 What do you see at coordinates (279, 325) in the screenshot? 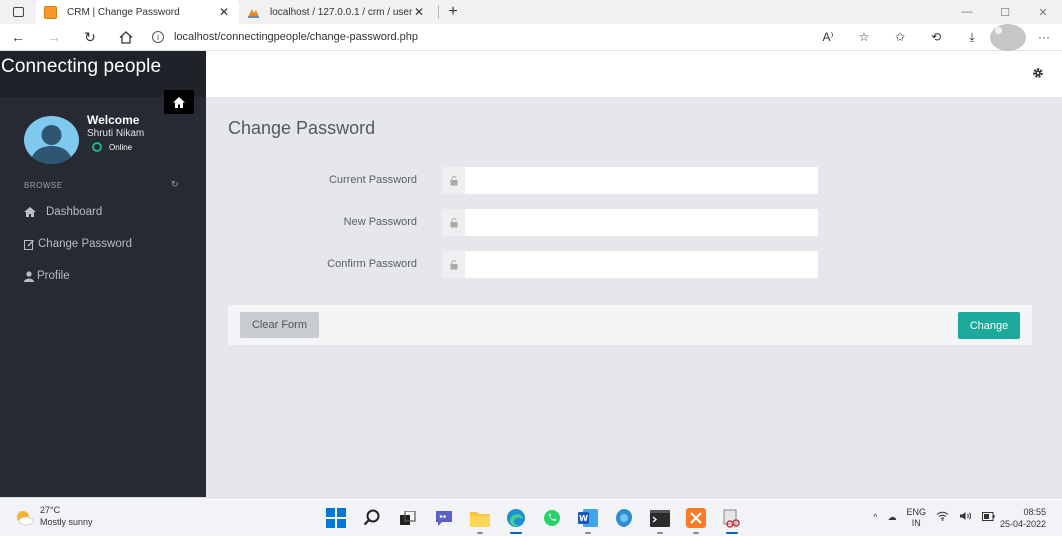
I see `clear-form-button: Clear Form` at bounding box center [279, 325].